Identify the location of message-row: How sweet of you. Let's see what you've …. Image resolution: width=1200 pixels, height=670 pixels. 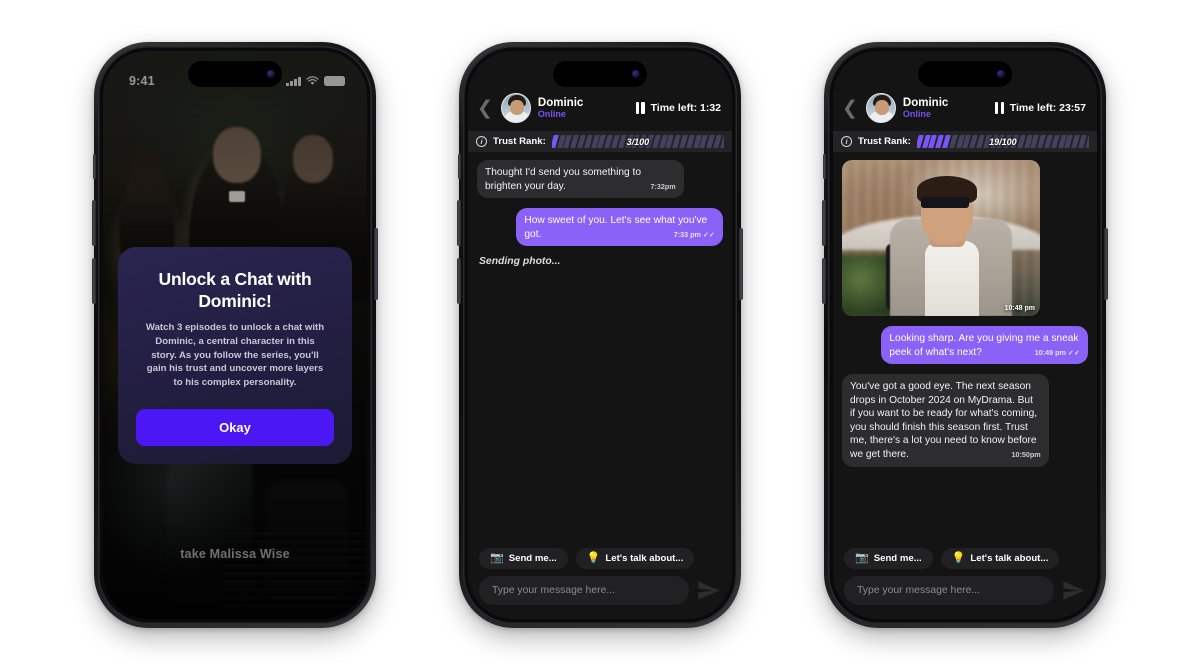
(600, 227).